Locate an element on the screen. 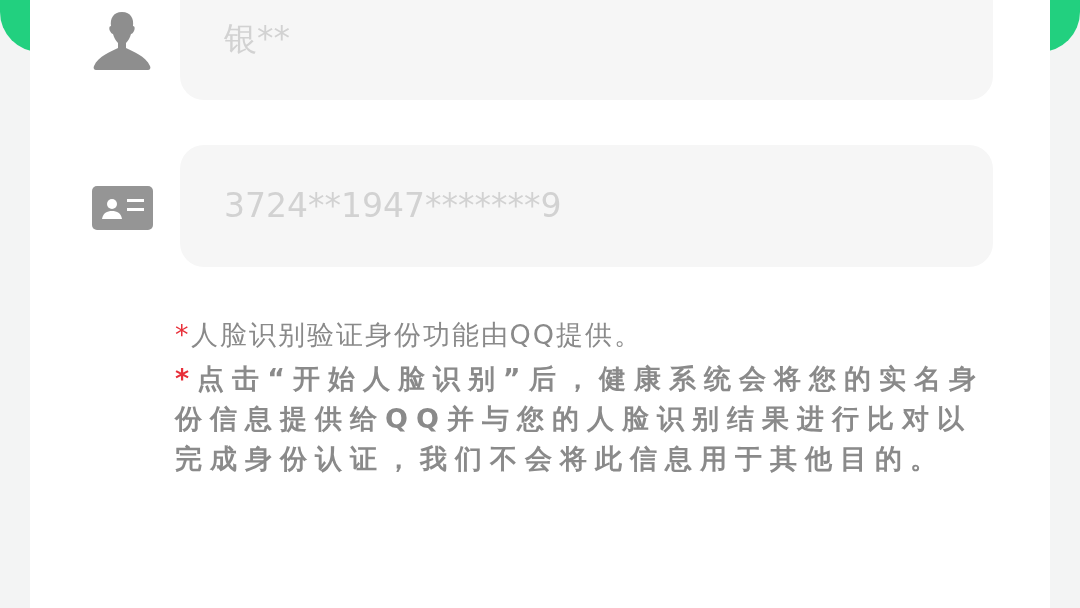  person-icon is located at coordinates (122, 41).